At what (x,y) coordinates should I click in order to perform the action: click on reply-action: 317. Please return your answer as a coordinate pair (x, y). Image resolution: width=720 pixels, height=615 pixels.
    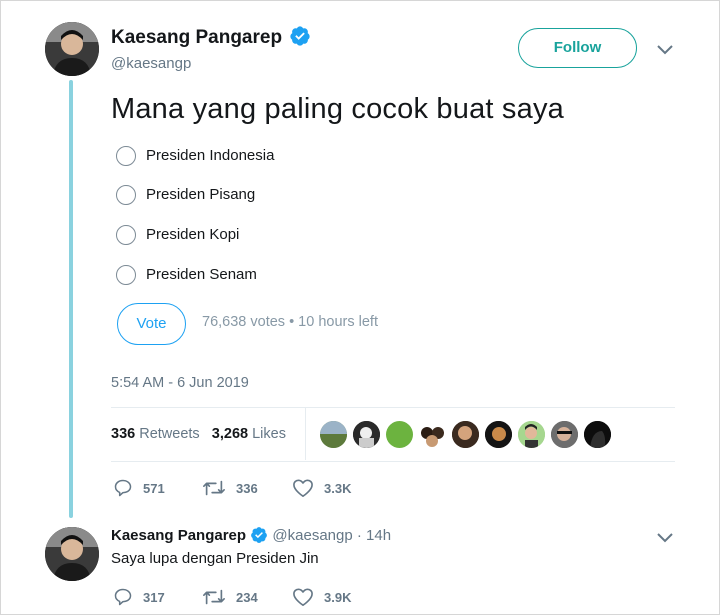
    Looking at the image, I should click on (139, 597).